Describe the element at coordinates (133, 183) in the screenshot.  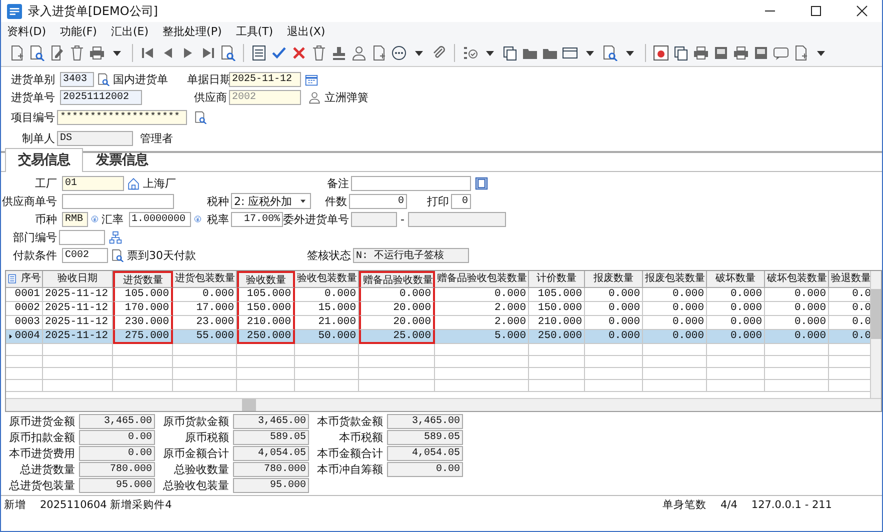
I see `home-icon` at that location.